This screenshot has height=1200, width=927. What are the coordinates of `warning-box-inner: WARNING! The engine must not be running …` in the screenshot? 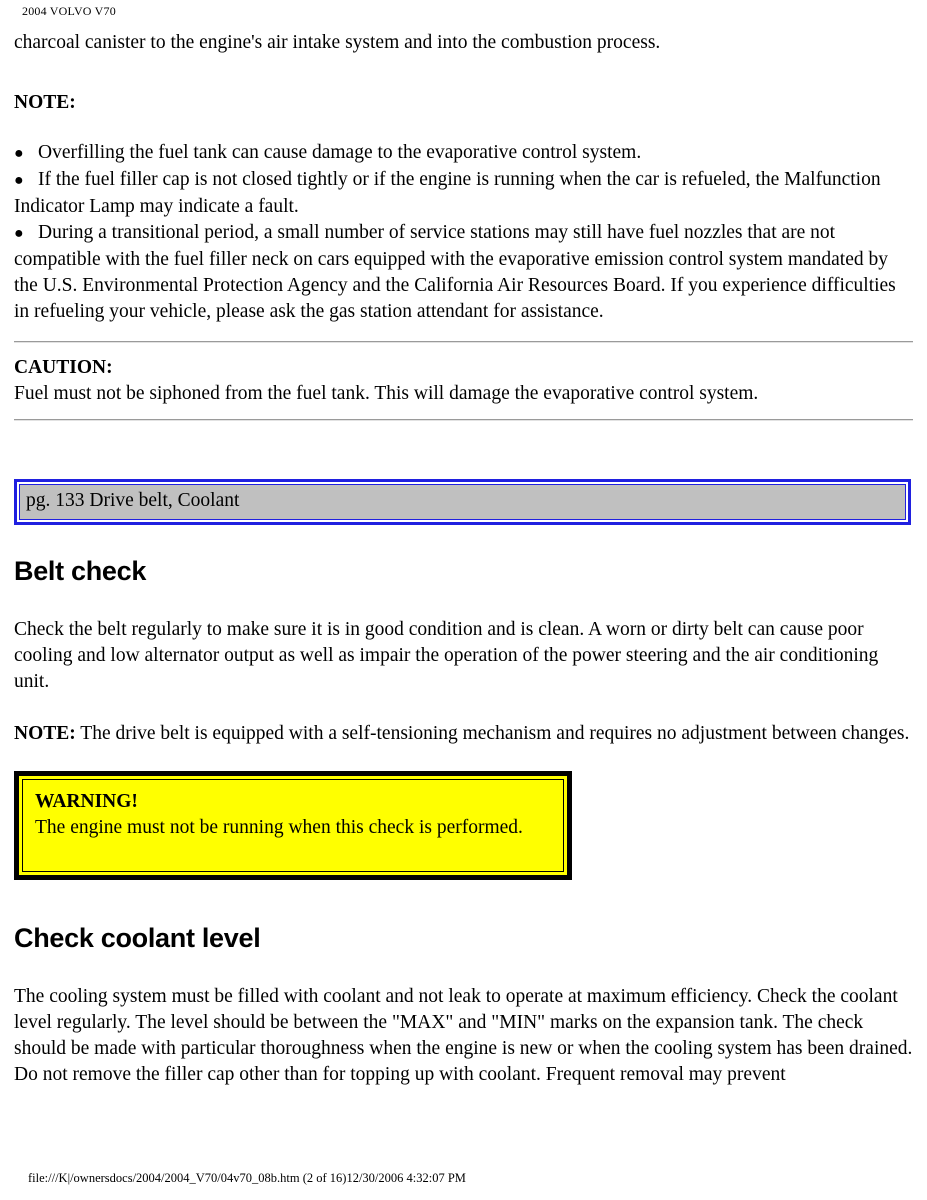 It's located at (293, 825).